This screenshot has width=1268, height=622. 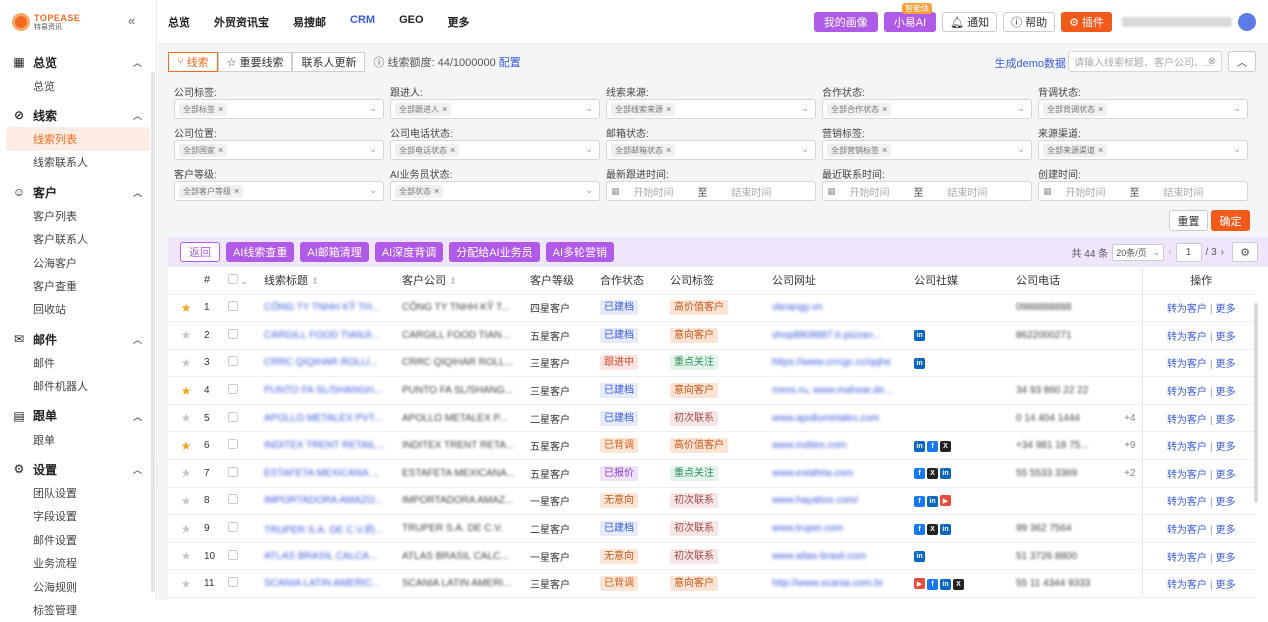 I want to click on company-url-link: www.inditex.com, so click(x=809, y=445).